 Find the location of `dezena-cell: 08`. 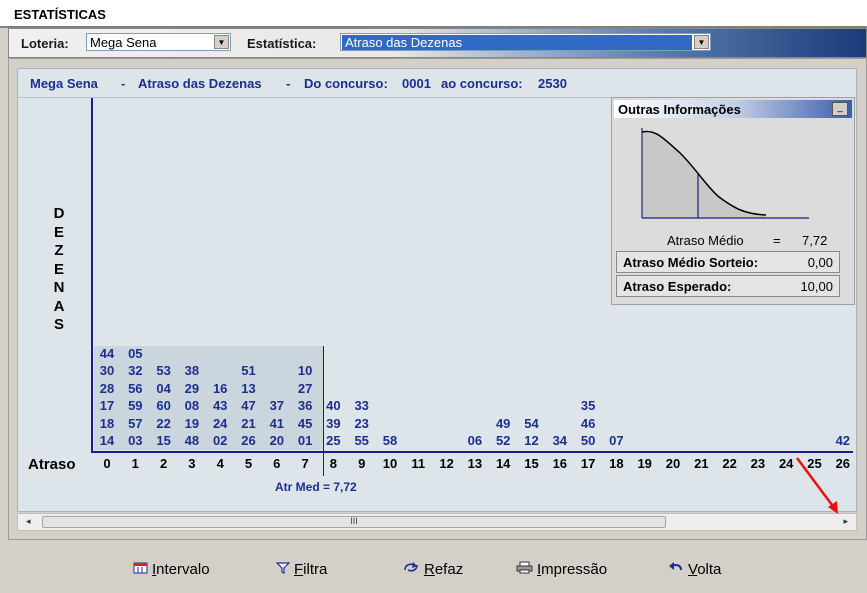

dezena-cell: 08 is located at coordinates (192, 406).